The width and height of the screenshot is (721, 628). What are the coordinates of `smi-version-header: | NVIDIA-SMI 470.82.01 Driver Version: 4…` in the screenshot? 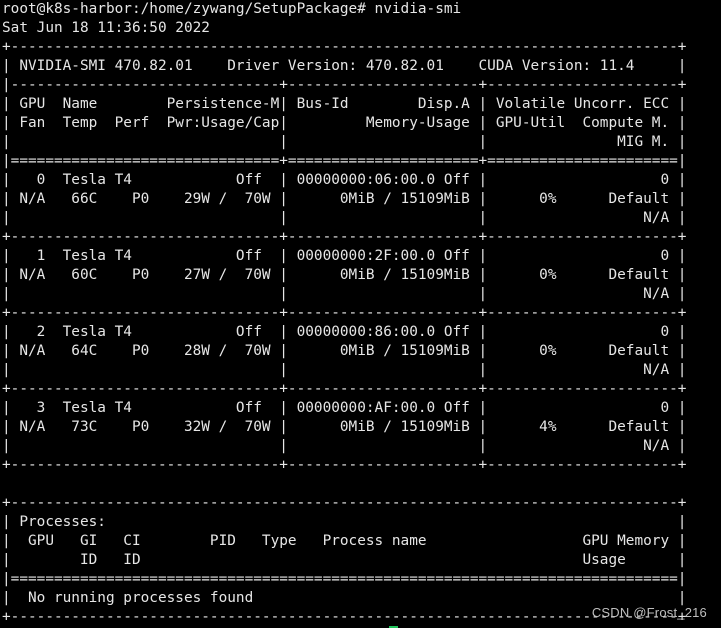 It's located at (344, 66).